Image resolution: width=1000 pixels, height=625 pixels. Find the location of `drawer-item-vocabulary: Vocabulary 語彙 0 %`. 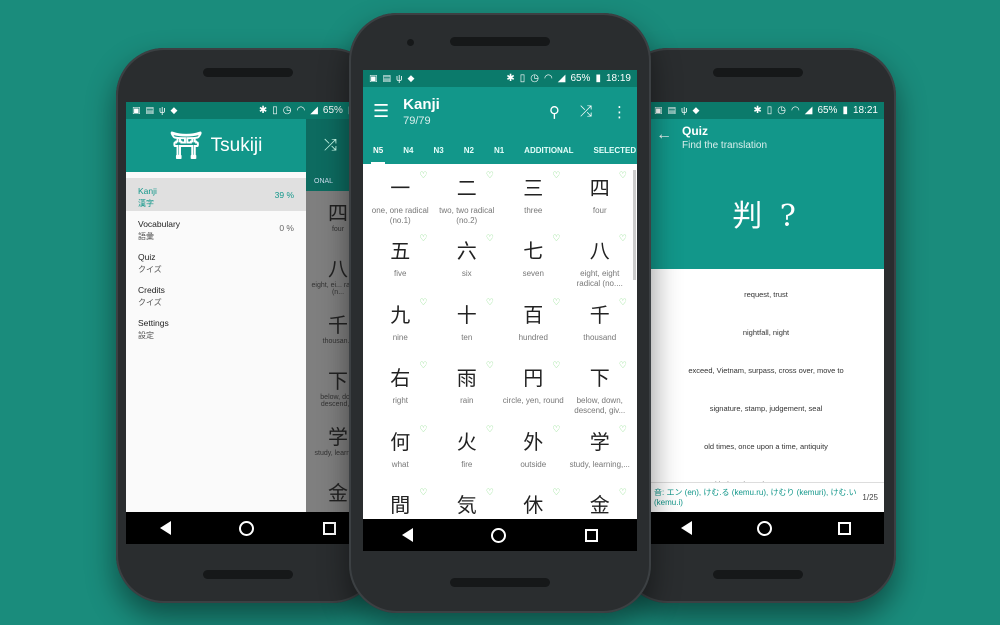

drawer-item-vocabulary: Vocabulary 語彙 0 % is located at coordinates (216, 227).